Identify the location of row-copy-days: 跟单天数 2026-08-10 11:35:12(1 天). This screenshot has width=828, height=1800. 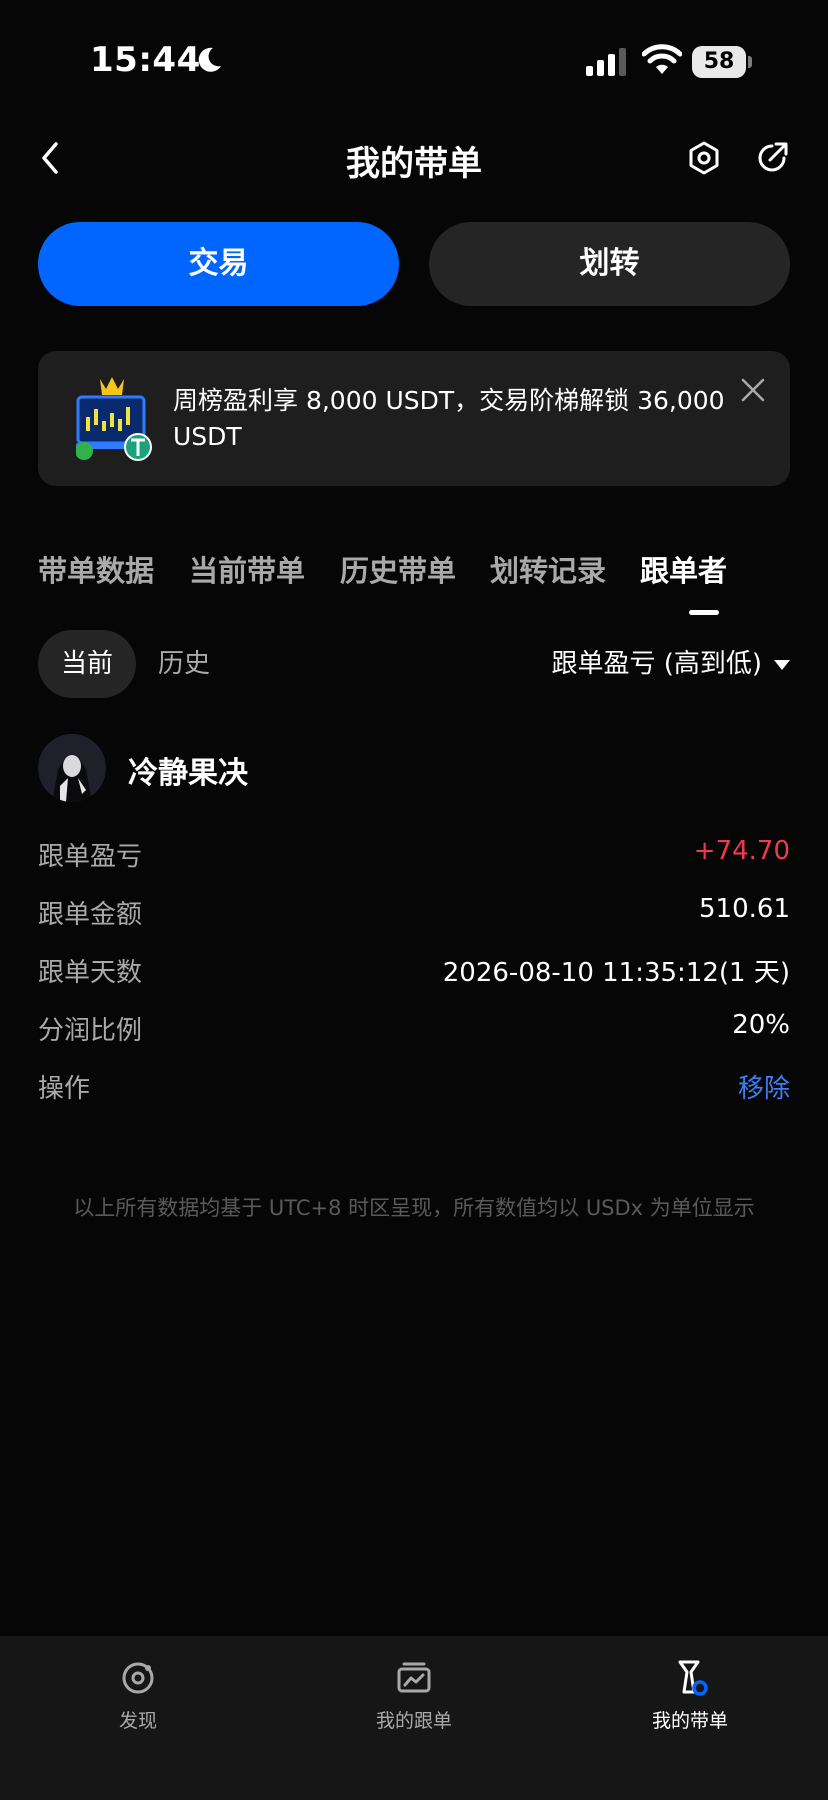
(414, 972).